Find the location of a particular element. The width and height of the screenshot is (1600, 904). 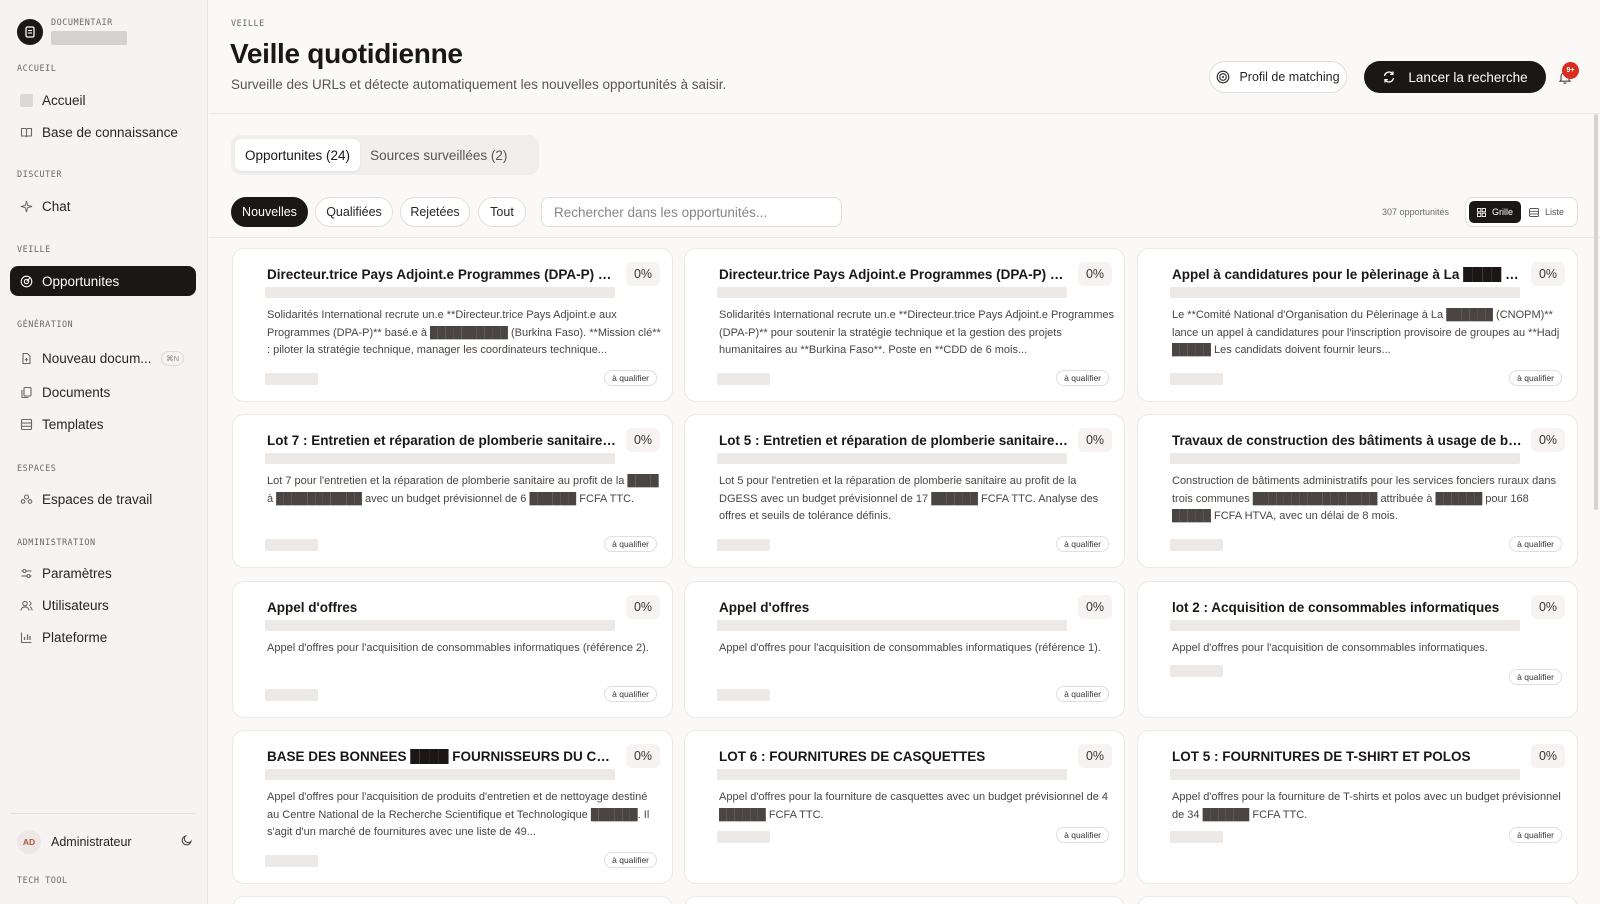

sidebar-item-chat: Chat is located at coordinates (103, 206).